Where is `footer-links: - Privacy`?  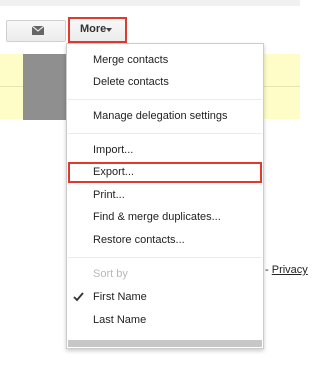
footer-links: - Privacy is located at coordinates (286, 270).